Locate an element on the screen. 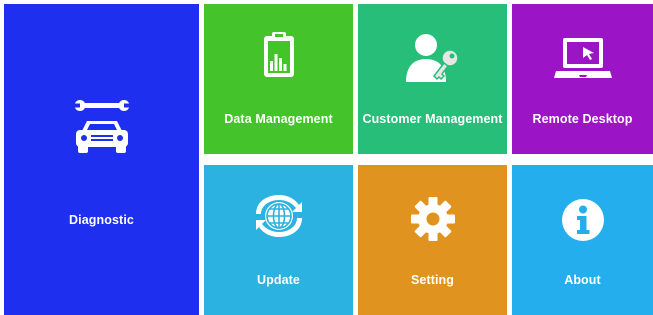 Image resolution: width=653 pixels, height=315 pixels. gear-icon is located at coordinates (432, 219).